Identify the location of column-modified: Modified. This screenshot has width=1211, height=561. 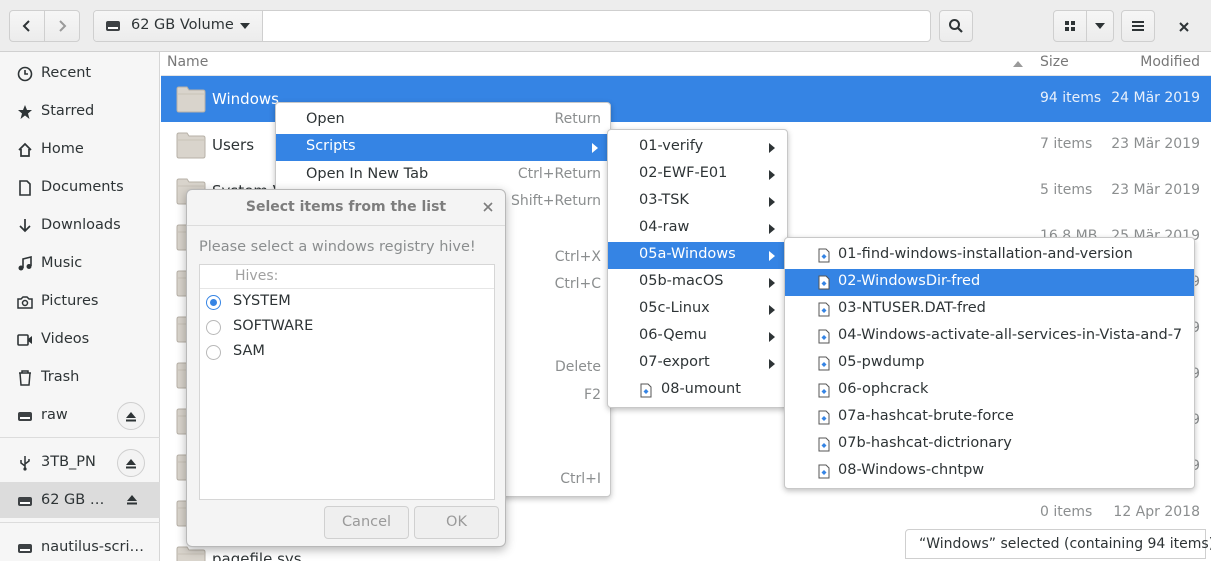
(1170, 62).